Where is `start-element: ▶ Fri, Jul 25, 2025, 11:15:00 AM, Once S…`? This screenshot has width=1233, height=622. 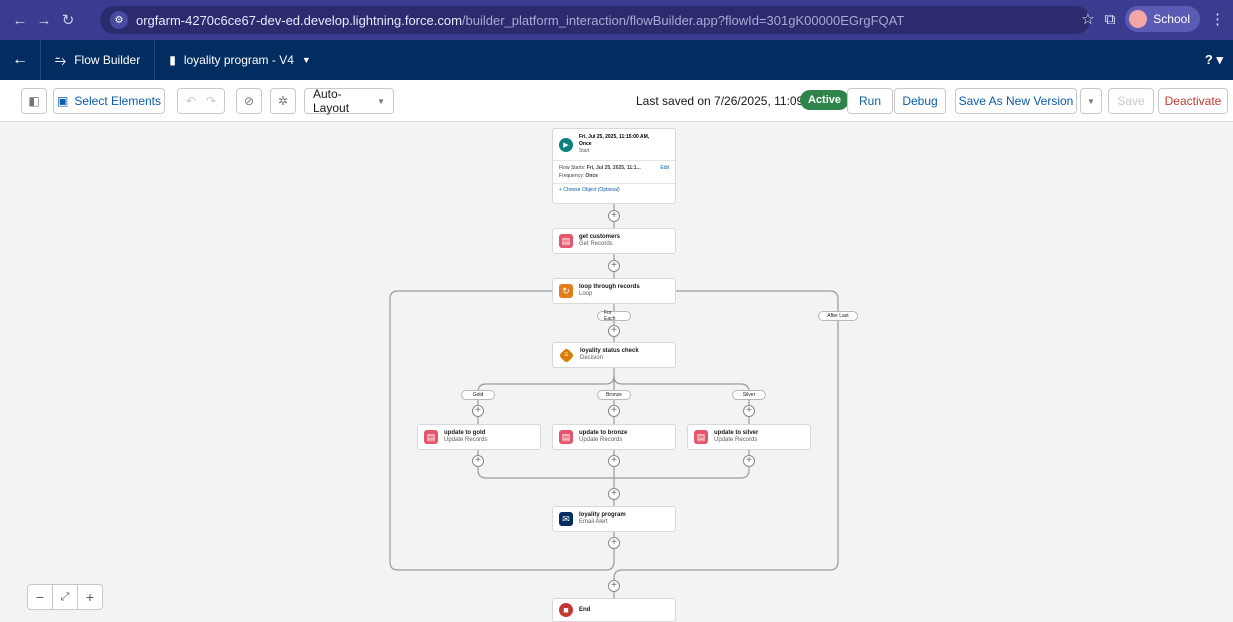
start-element: ▶ Fri, Jul 25, 2025, 11:15:00 AM, Once S… is located at coordinates (614, 166).